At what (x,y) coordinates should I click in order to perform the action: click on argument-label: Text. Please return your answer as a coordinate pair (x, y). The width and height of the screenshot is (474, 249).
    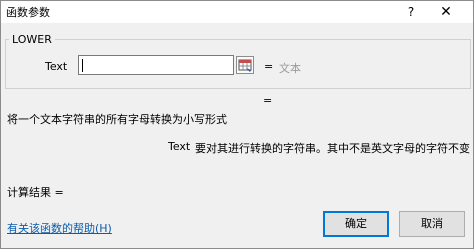
    Looking at the image, I should click on (56, 66).